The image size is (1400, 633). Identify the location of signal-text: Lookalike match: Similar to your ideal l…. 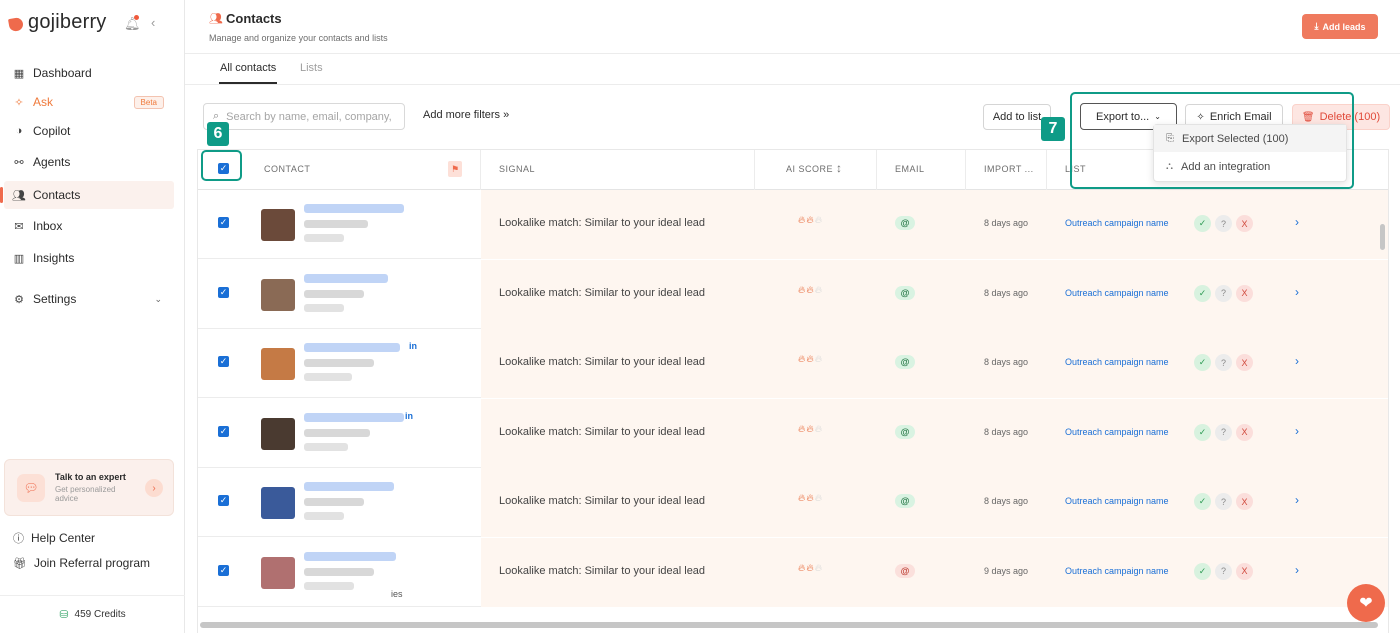
(602, 223).